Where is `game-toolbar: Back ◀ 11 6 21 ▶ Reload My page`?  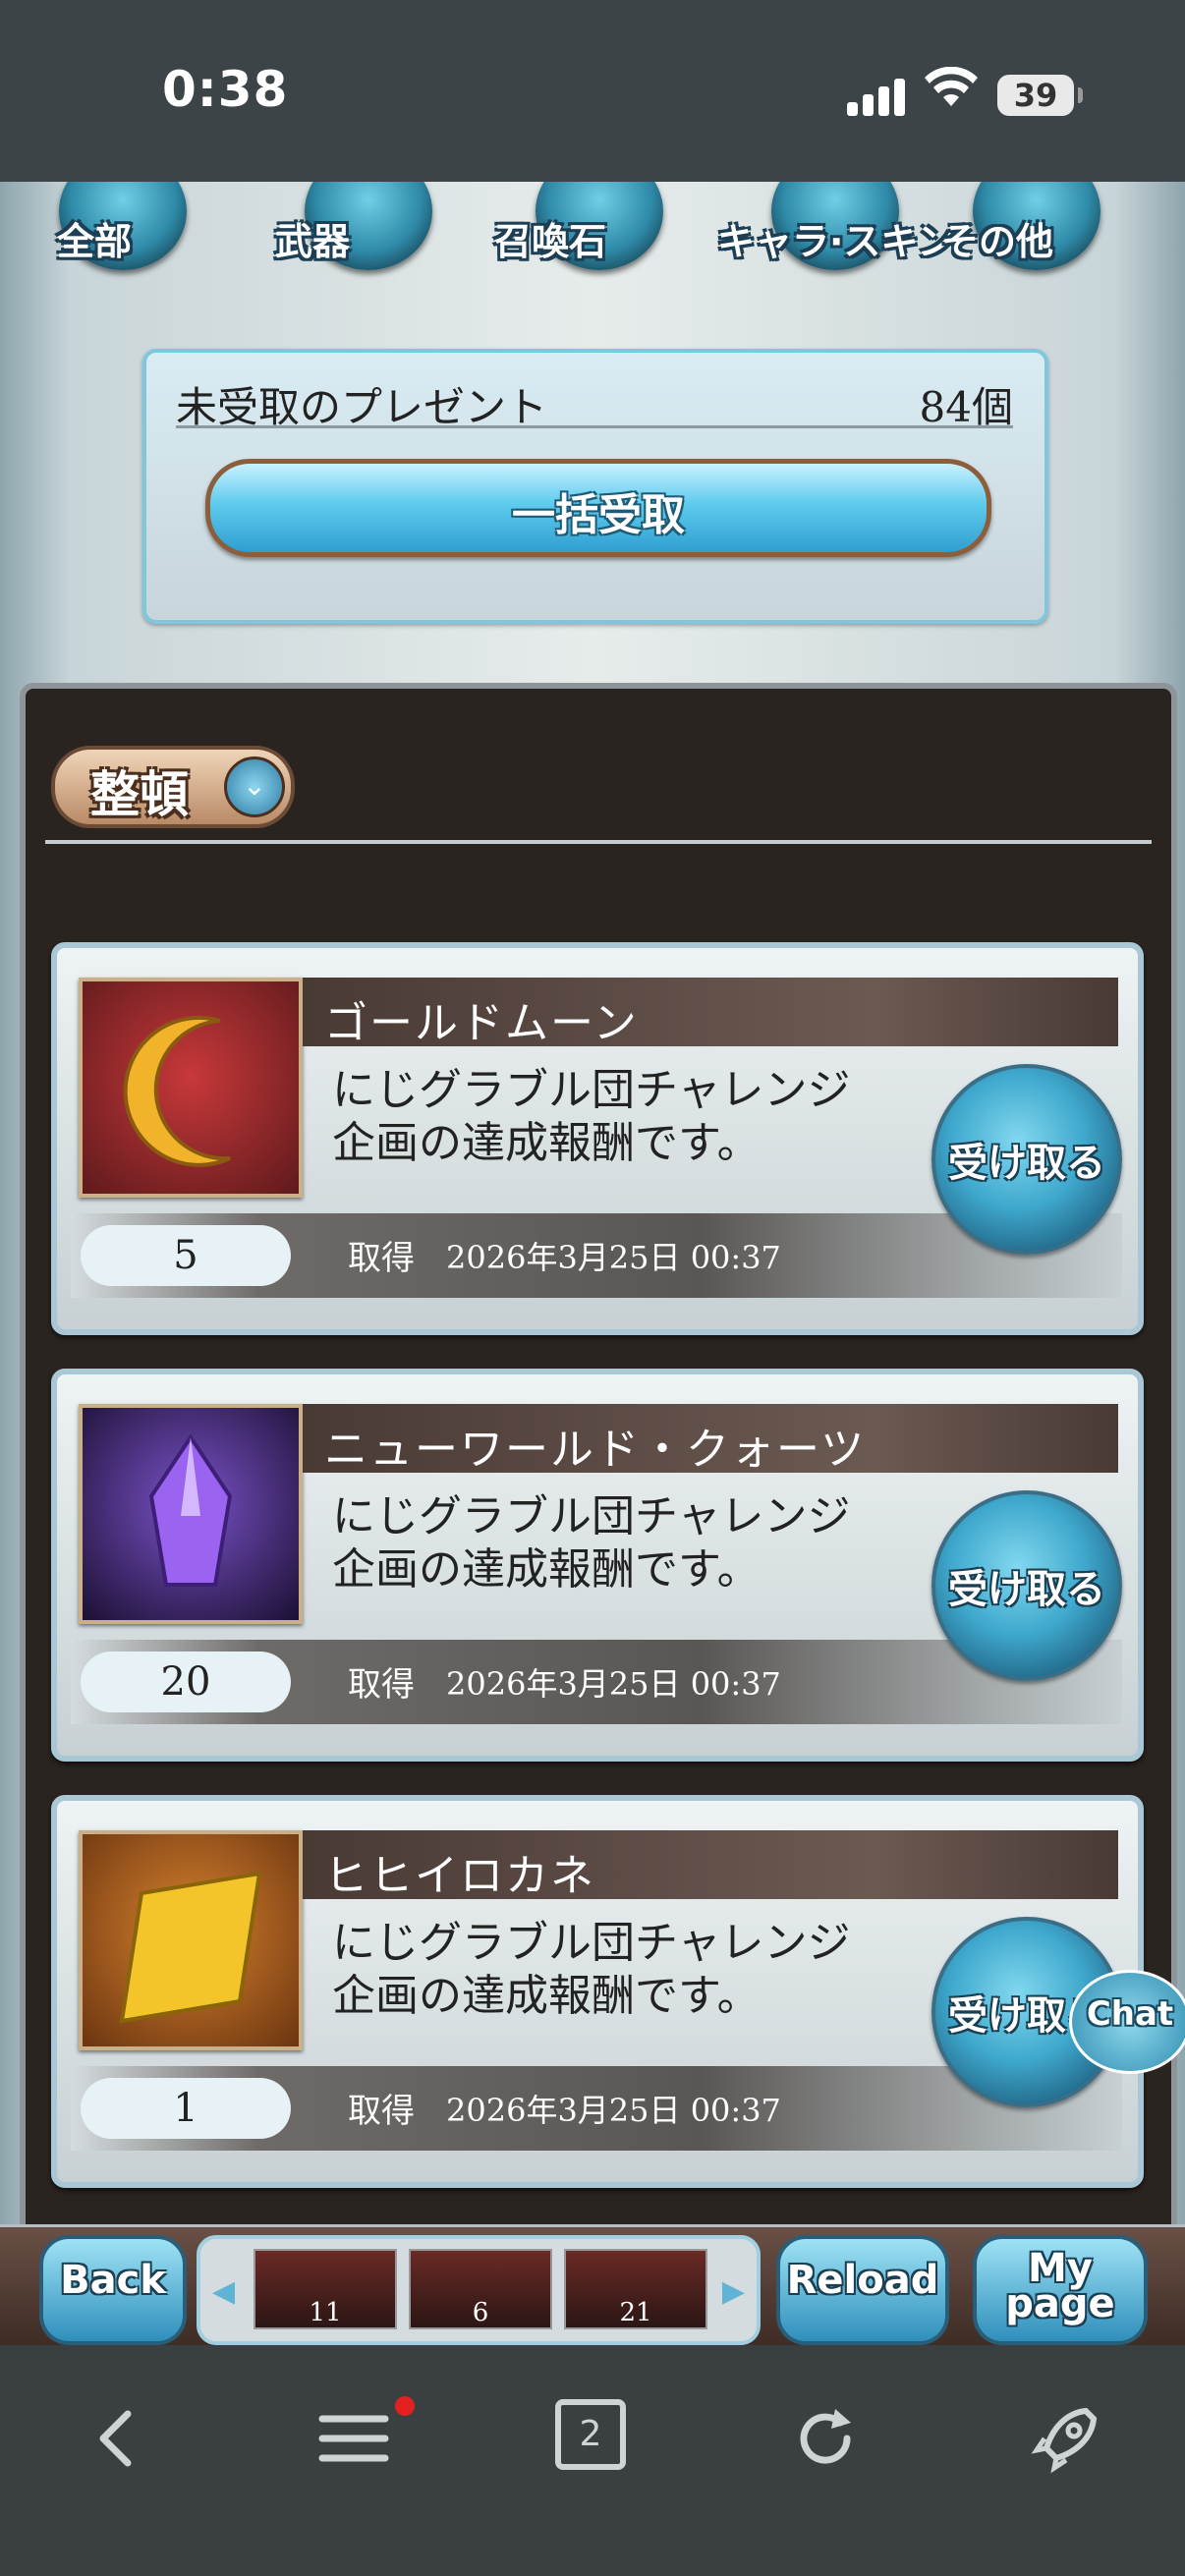 game-toolbar: Back ◀ 11 6 21 ▶ Reload My page is located at coordinates (592, 2284).